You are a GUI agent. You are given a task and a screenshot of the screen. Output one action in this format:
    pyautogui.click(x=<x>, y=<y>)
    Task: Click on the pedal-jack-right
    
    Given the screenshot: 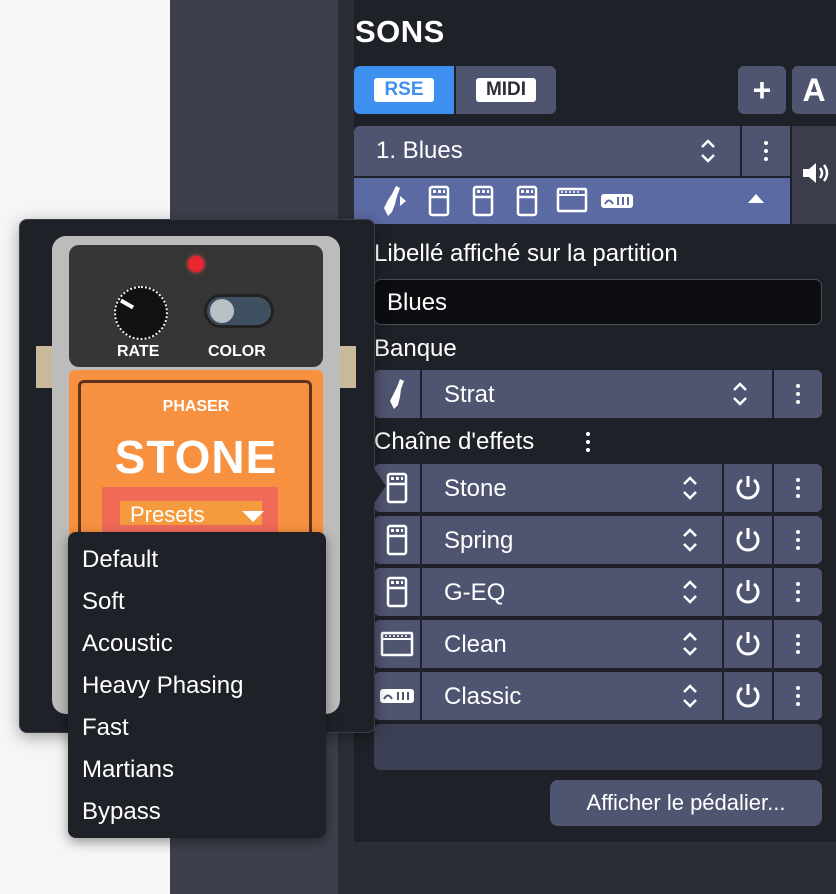 What is the action you would take?
    pyautogui.click(x=348, y=367)
    